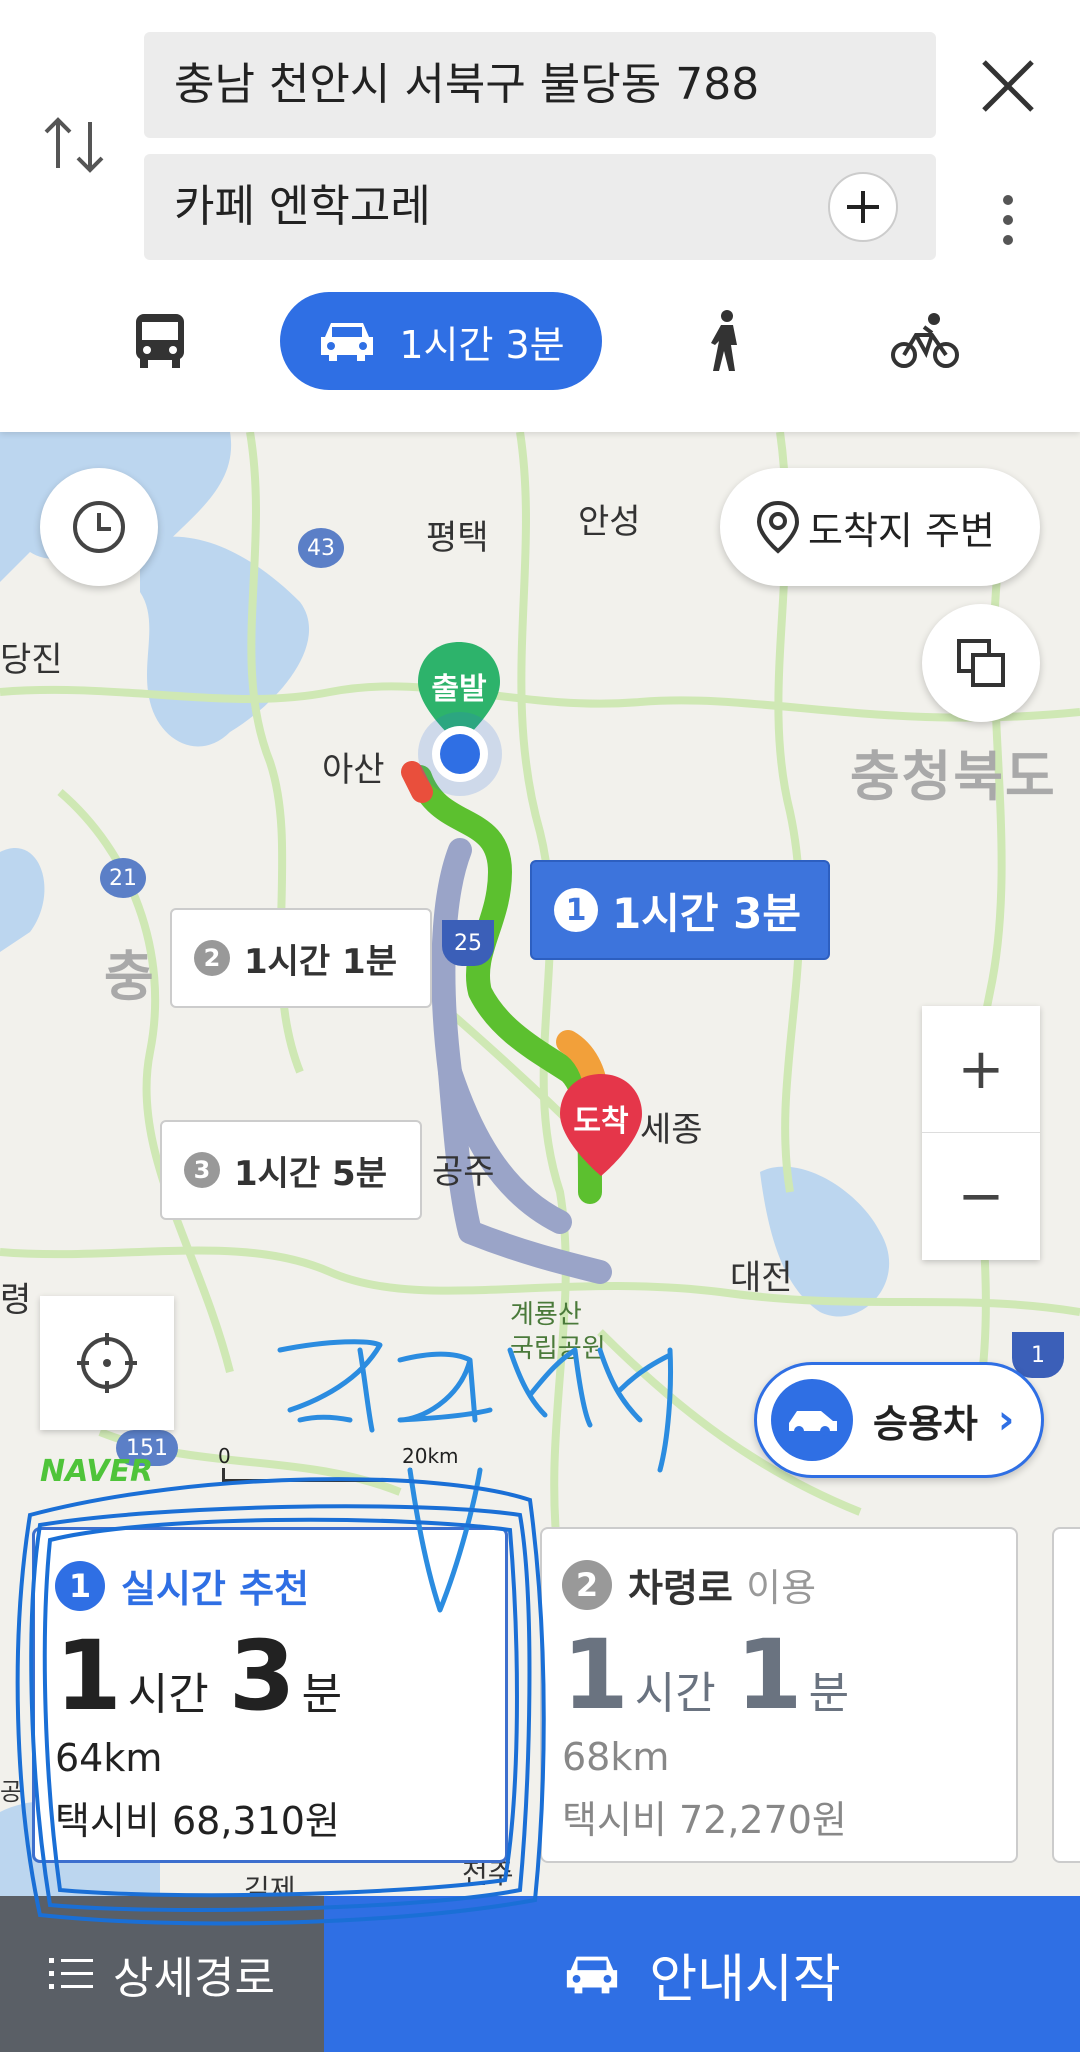 This screenshot has width=1080, height=2052. What do you see at coordinates (215, 1589) in the screenshot?
I see `route-card-1-title: 실시간 추천` at bounding box center [215, 1589].